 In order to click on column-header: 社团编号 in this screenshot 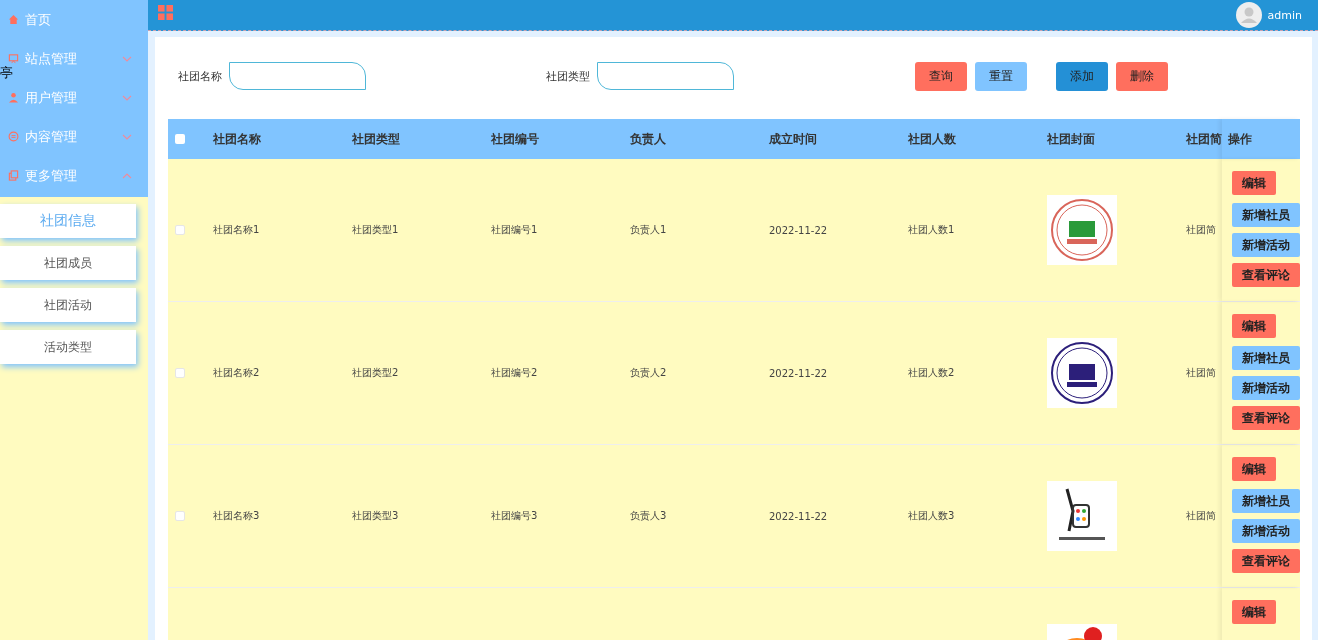, I will do `click(515, 139)`.